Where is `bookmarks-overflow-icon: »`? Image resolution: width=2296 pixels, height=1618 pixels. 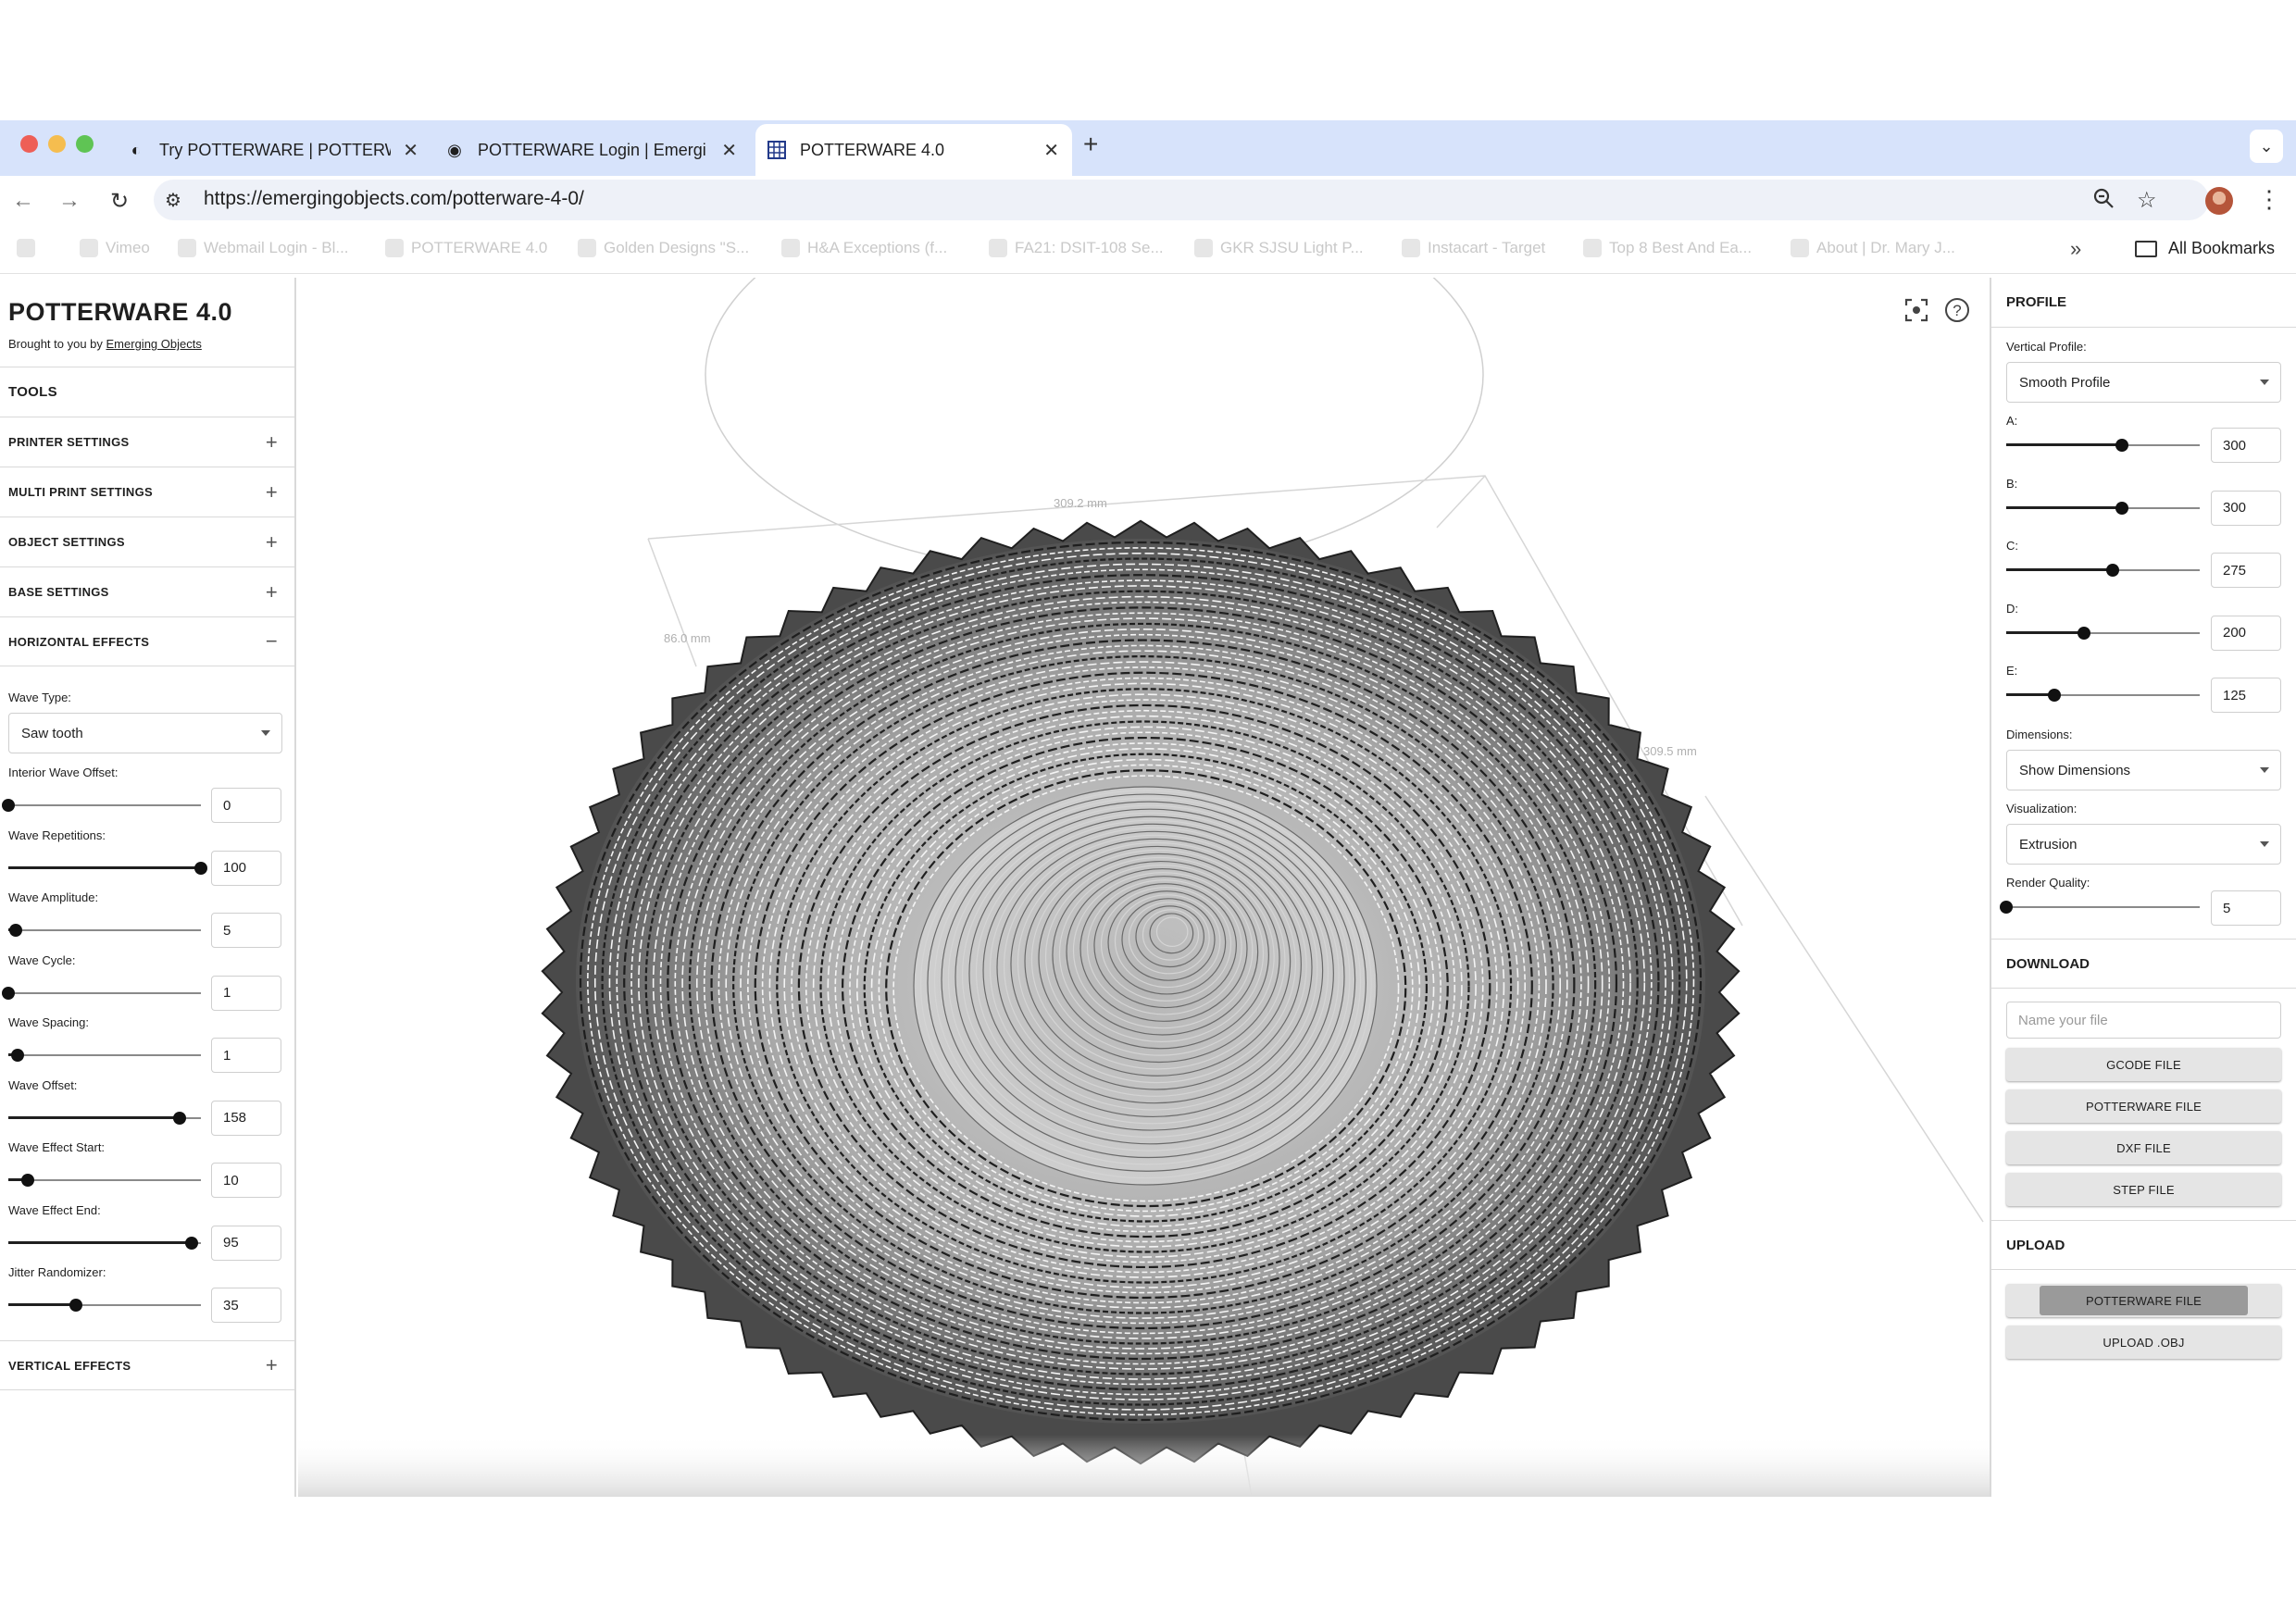
bookmarks-overflow-icon: » is located at coordinates (2075, 249).